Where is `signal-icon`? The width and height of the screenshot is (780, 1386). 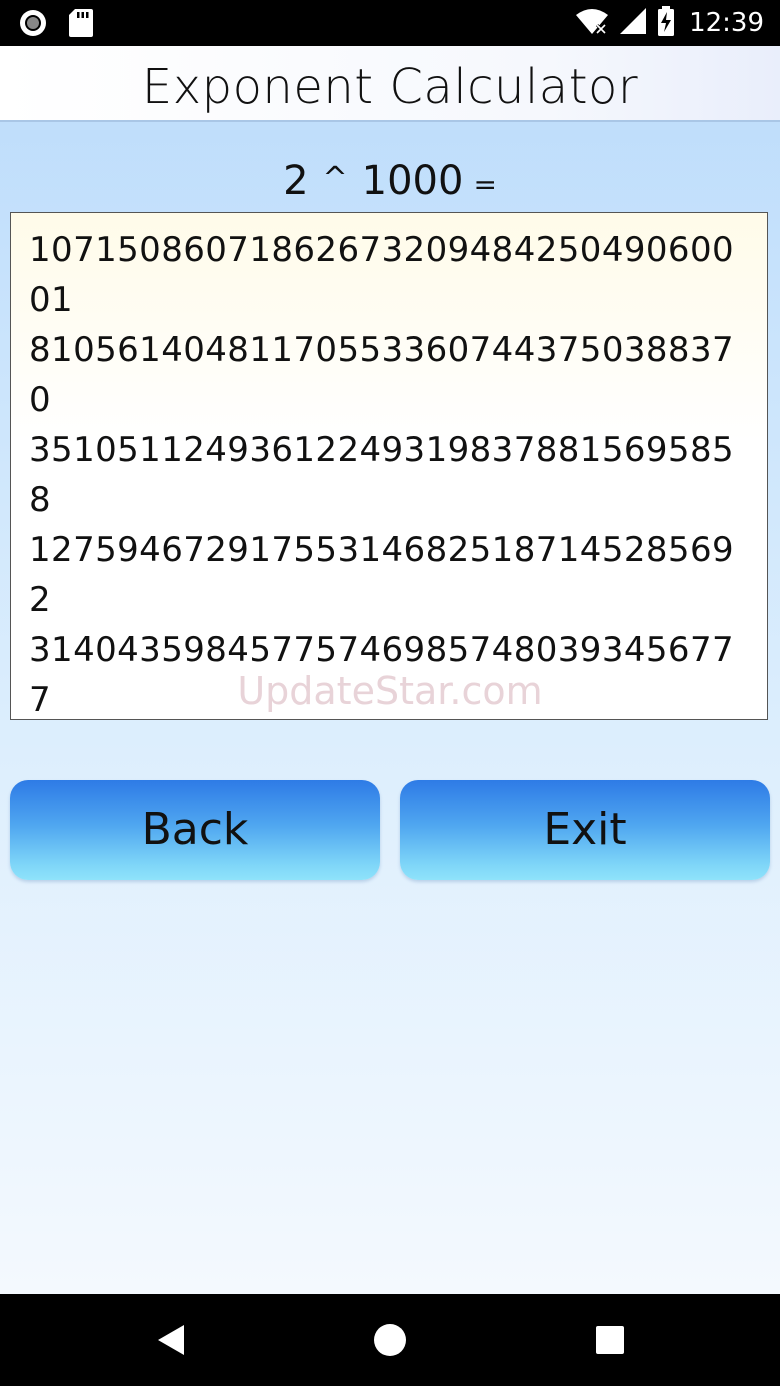
signal-icon is located at coordinates (633, 23).